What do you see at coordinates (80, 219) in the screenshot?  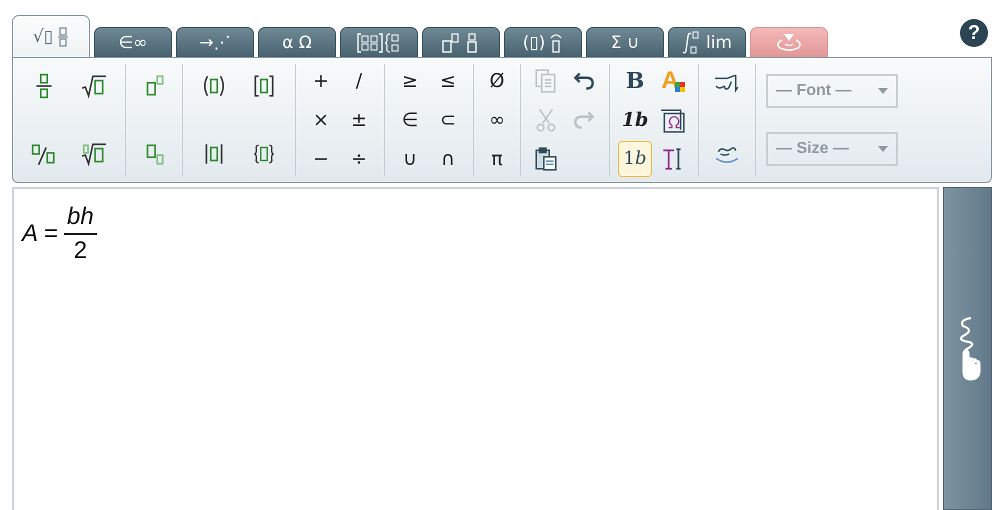 I see `fraction-numerator: bh` at bounding box center [80, 219].